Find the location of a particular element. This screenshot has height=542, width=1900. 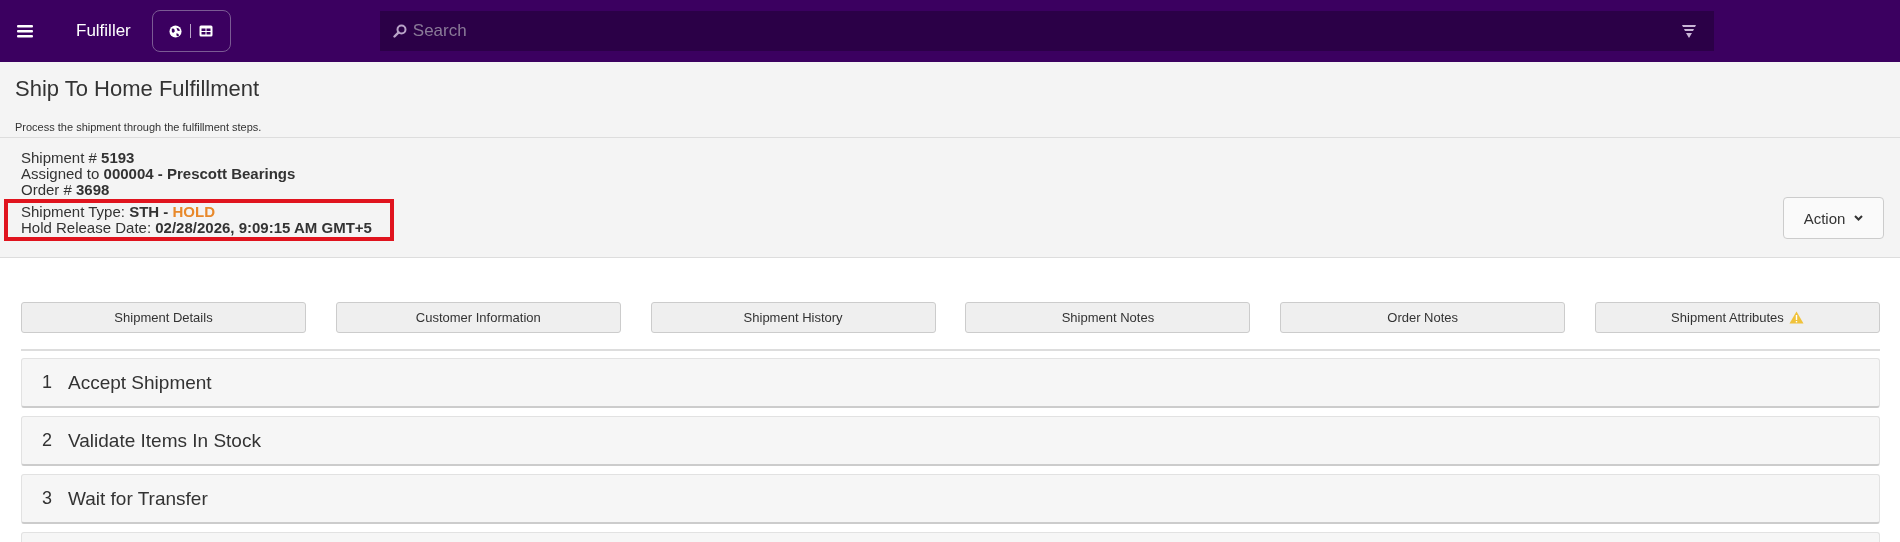

section-tab: Shipment History is located at coordinates (793, 317).